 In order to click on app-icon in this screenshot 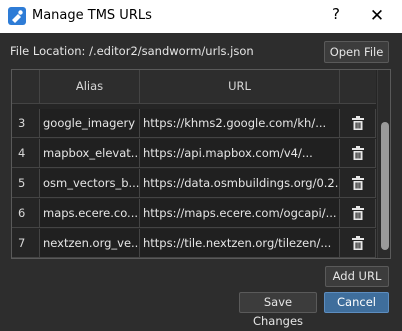, I will do `click(17, 16)`.